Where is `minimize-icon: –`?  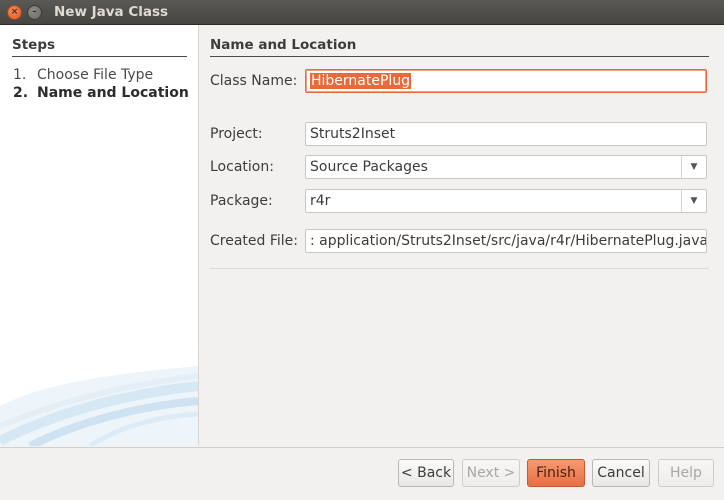
minimize-icon: – is located at coordinates (34, 12).